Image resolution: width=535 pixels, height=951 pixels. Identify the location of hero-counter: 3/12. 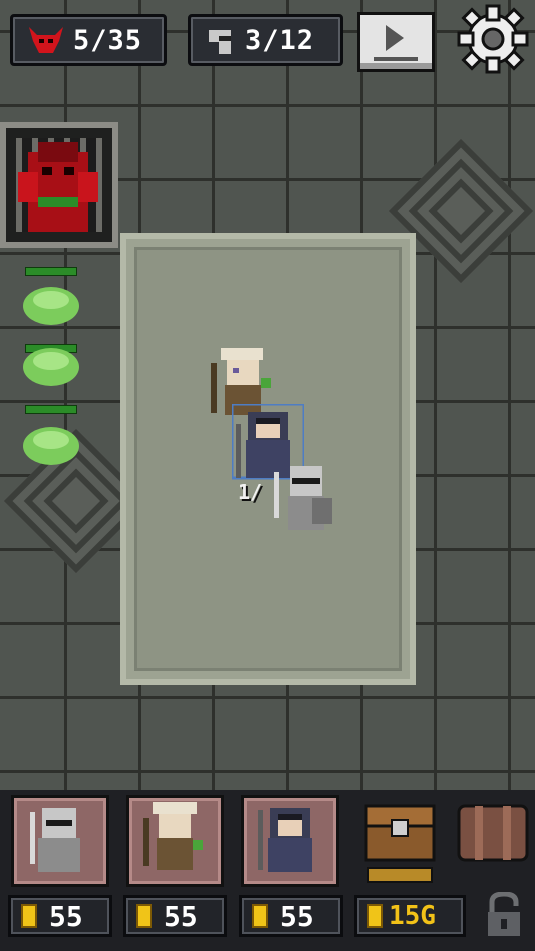
(265, 40).